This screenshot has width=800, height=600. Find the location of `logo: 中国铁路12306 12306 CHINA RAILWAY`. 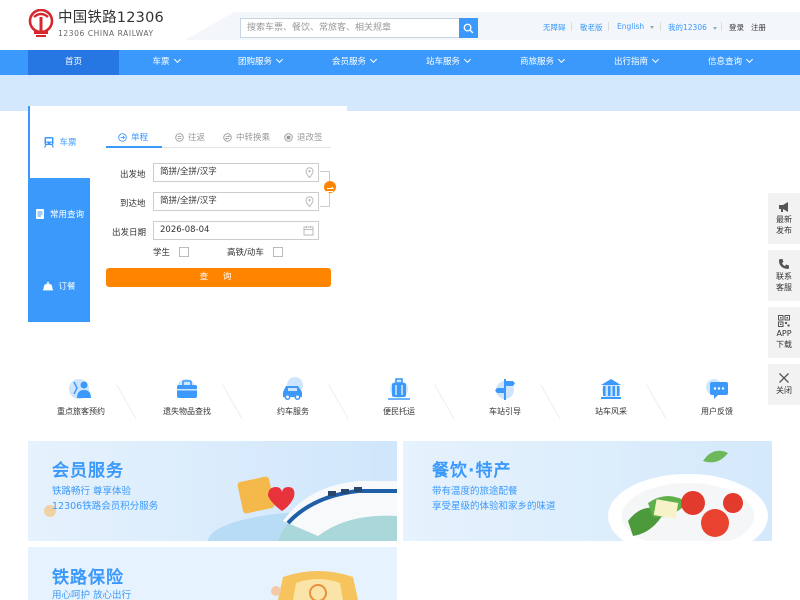

logo: 中国铁路12306 12306 CHINA RAILWAY is located at coordinates (96, 24).